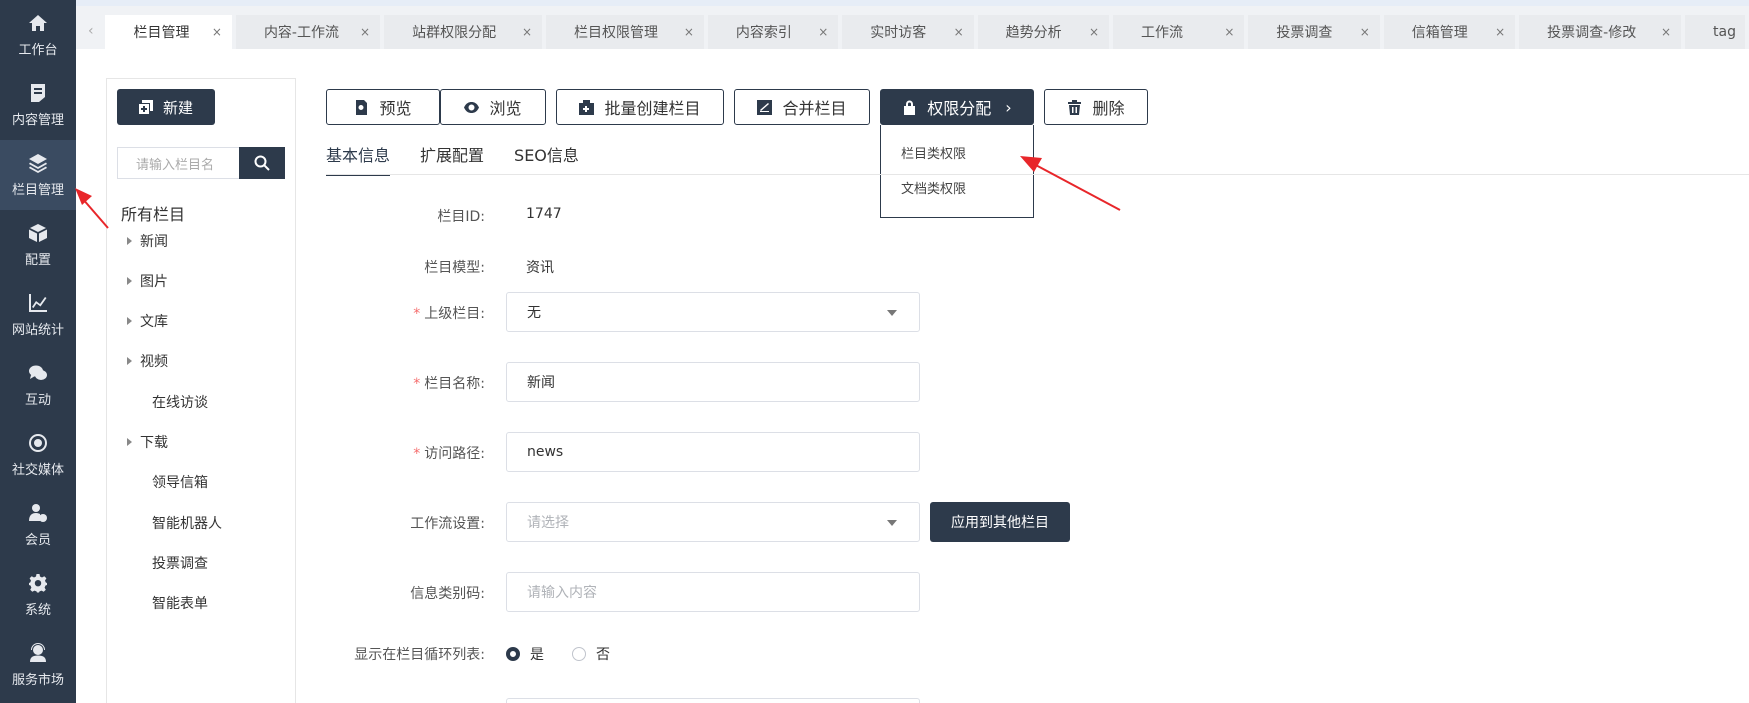 The width and height of the screenshot is (1749, 703). Describe the element at coordinates (147, 241) in the screenshot. I see `tree-node-news: 新闻` at that location.